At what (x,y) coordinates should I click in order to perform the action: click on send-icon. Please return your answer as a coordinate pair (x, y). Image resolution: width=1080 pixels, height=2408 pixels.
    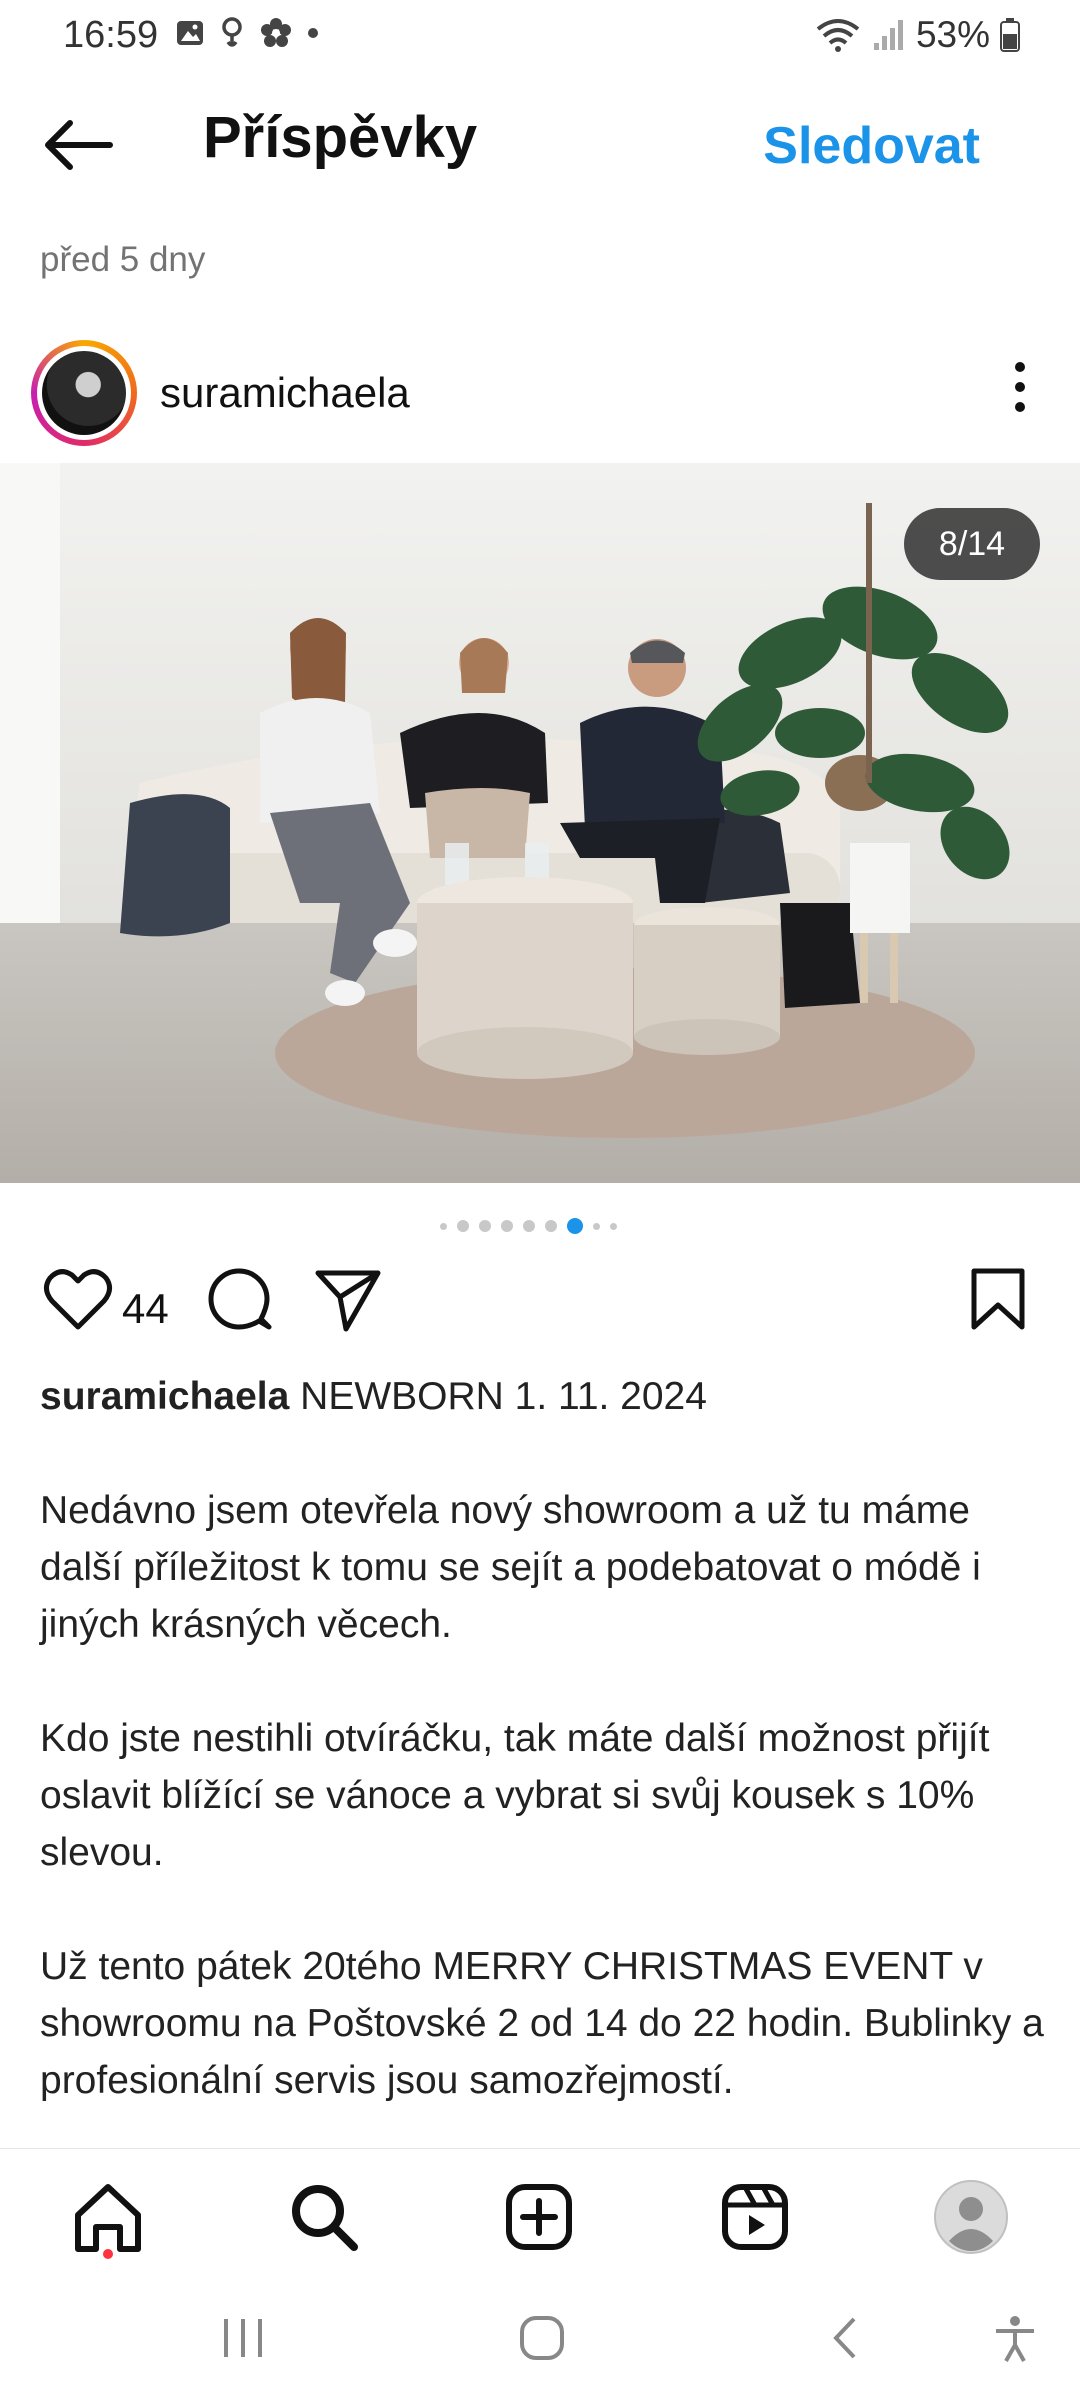
    Looking at the image, I should click on (348, 1301).